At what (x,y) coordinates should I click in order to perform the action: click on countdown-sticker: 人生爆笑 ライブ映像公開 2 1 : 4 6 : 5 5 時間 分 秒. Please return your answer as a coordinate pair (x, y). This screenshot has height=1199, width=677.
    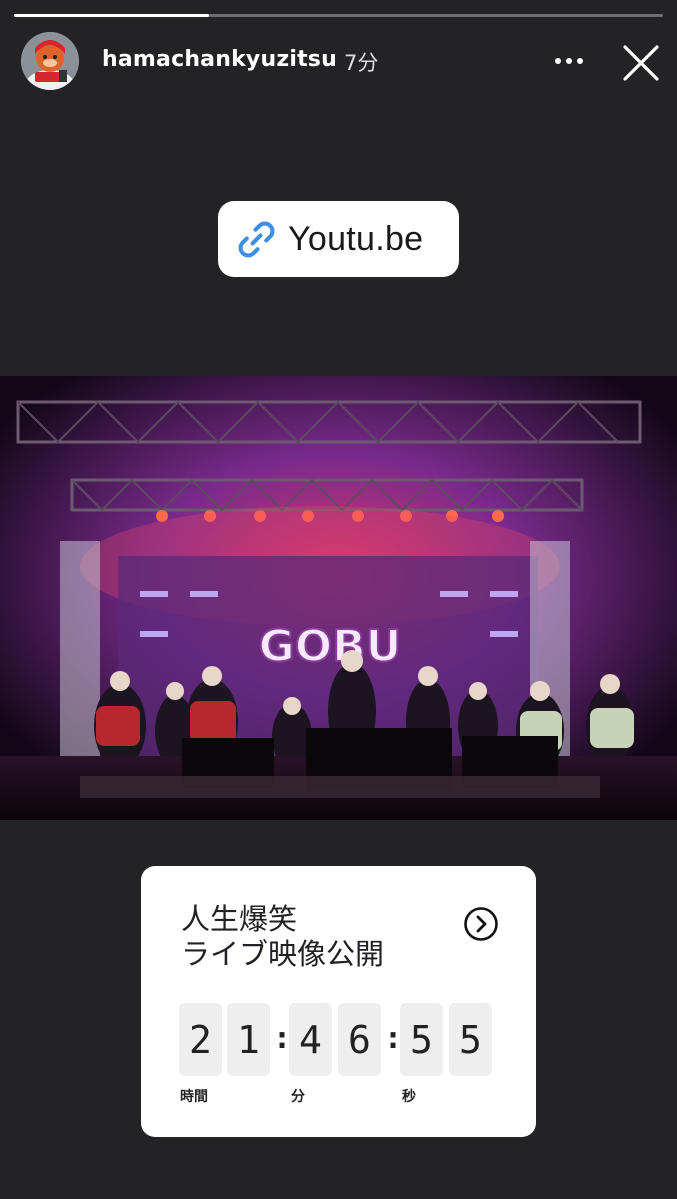
    Looking at the image, I should click on (338, 1001).